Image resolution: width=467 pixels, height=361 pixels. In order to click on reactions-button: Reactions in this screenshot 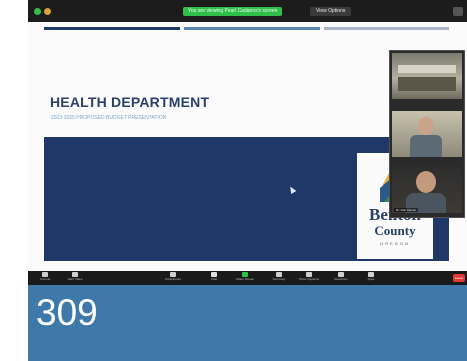, I will do `click(341, 278)`.